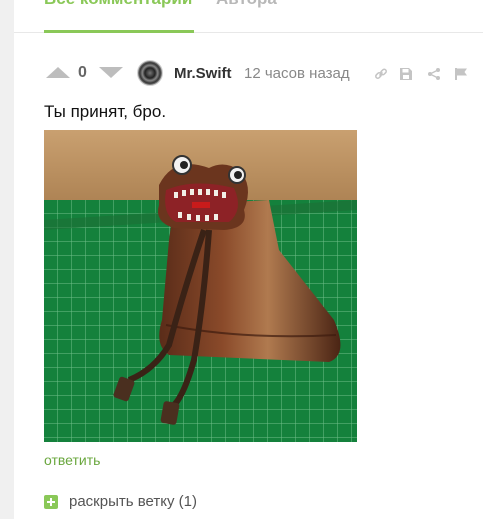 The height and width of the screenshot is (519, 483). What do you see at coordinates (406, 74) in the screenshot?
I see `save-icon` at bounding box center [406, 74].